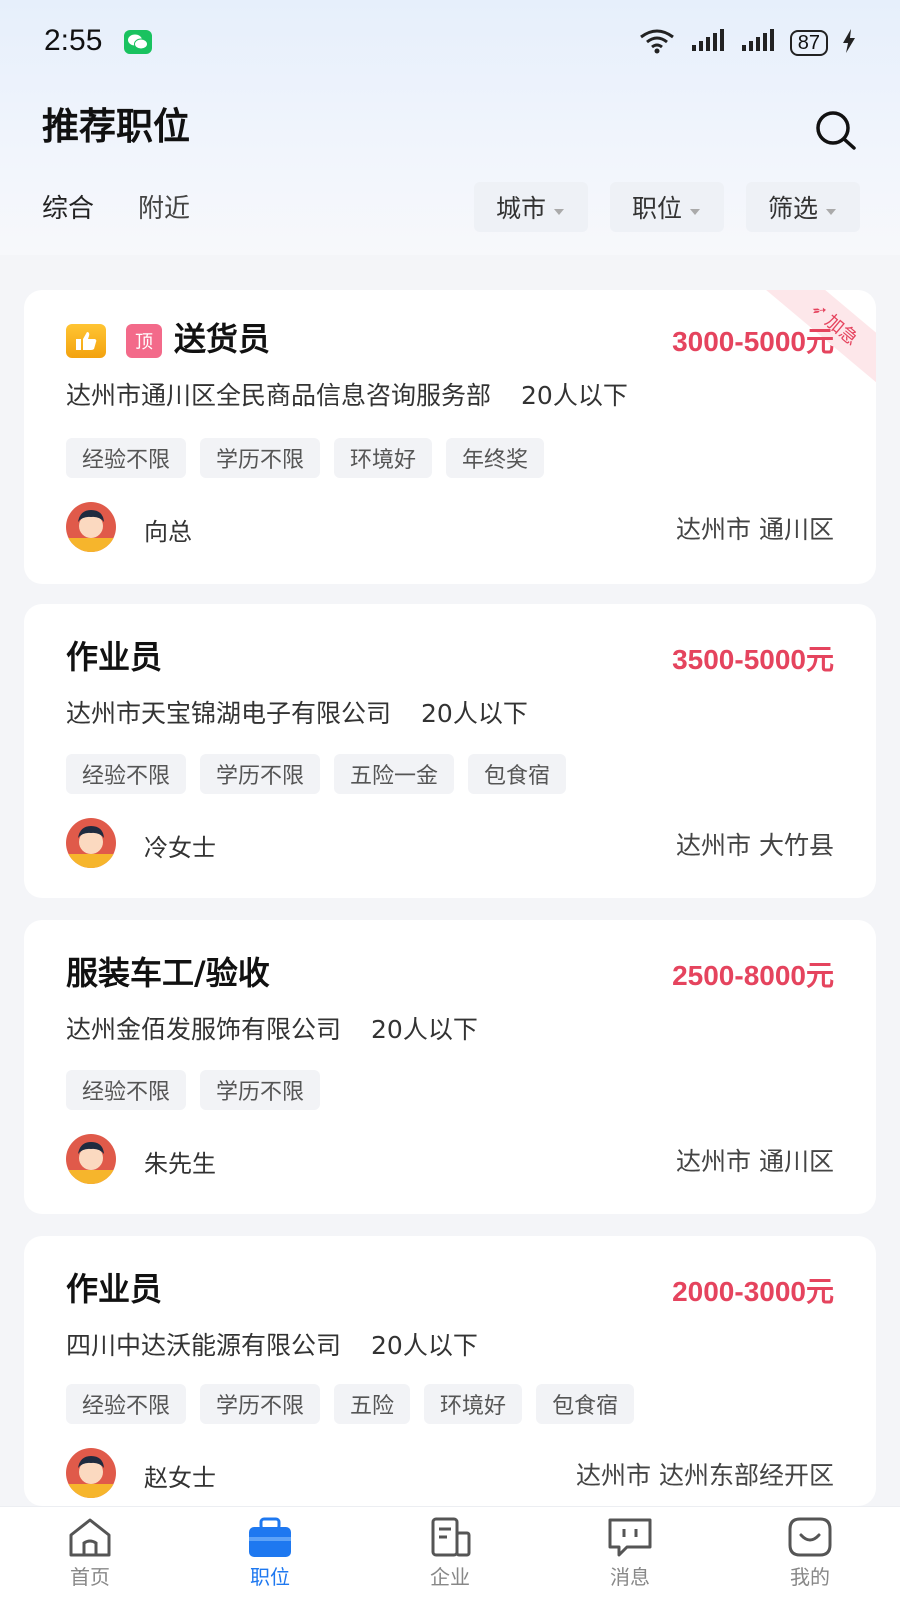  Describe the element at coordinates (114, 341) in the screenshot. I see `job-badges: 顶` at that location.